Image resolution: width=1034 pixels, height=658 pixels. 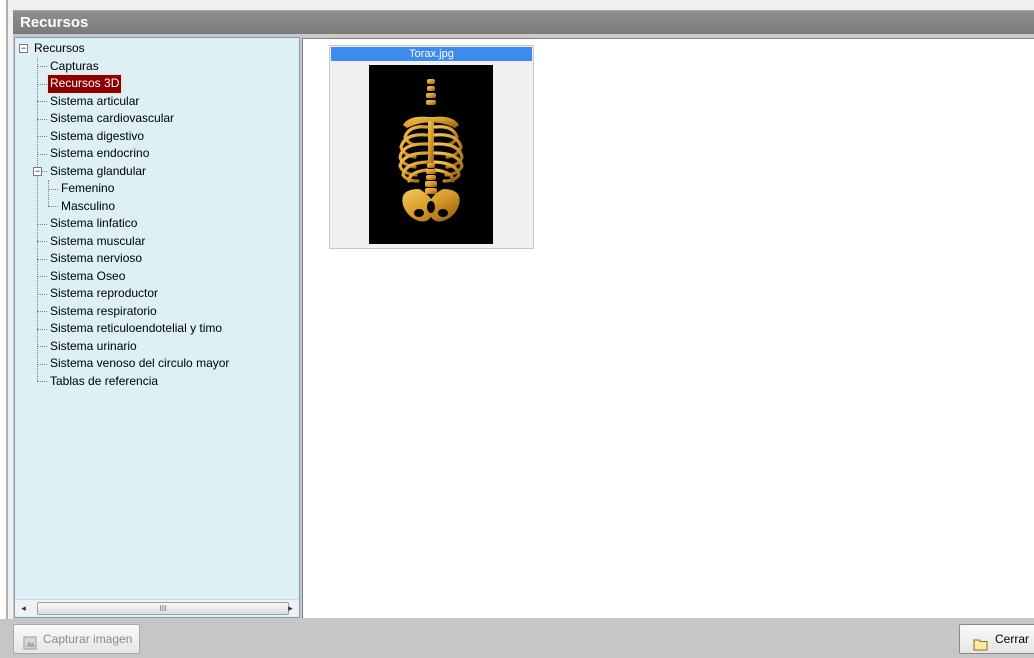 I want to click on thumbnail-caption: Torax.jpg, so click(x=431, y=54).